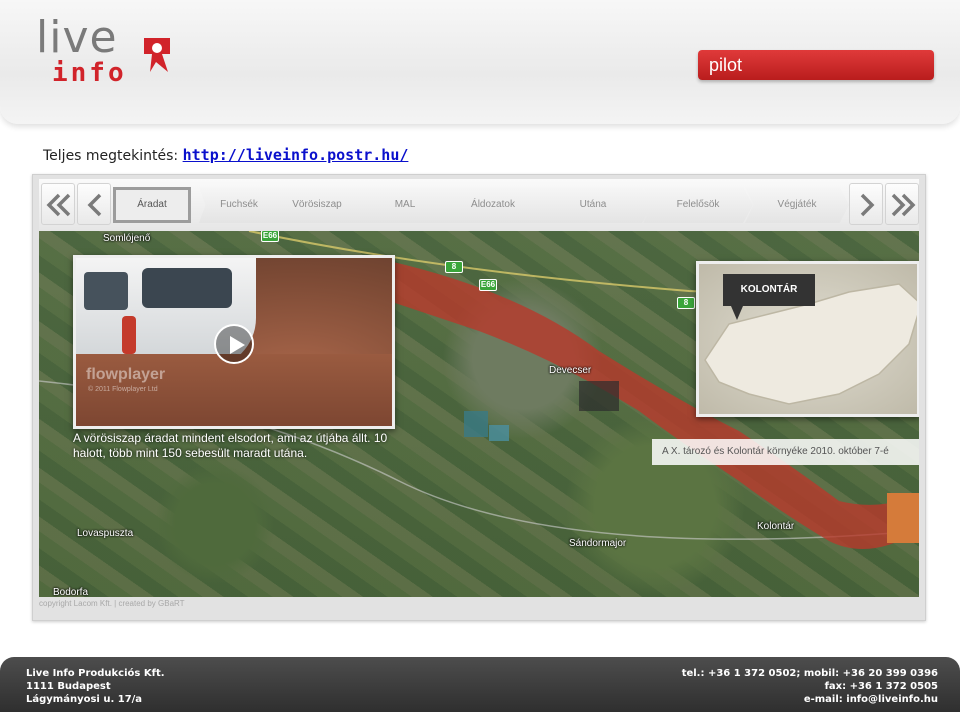 This screenshot has height=712, width=960. What do you see at coordinates (296, 155) in the screenshot?
I see `full-view-link: http://liveinfo.postr.hu/` at bounding box center [296, 155].